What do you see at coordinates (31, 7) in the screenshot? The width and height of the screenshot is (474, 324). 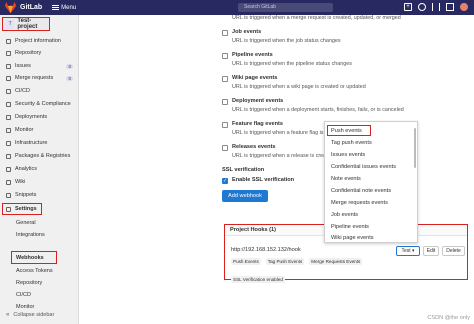 I see `brand-name: GitLab` at bounding box center [31, 7].